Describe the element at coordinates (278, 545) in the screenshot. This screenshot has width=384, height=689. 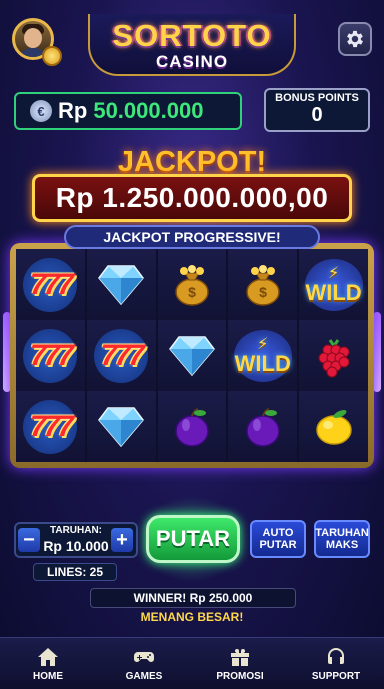
I see `auto-spin-label-2: PUTAR` at that location.